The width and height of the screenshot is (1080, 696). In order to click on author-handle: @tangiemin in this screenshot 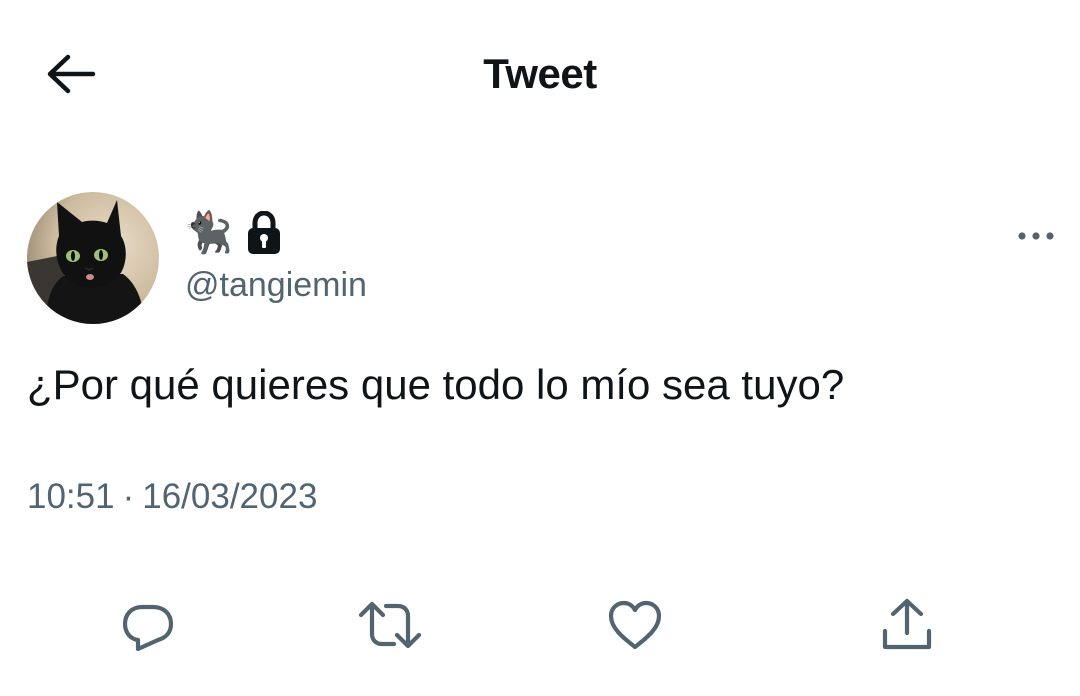, I will do `click(276, 285)`.